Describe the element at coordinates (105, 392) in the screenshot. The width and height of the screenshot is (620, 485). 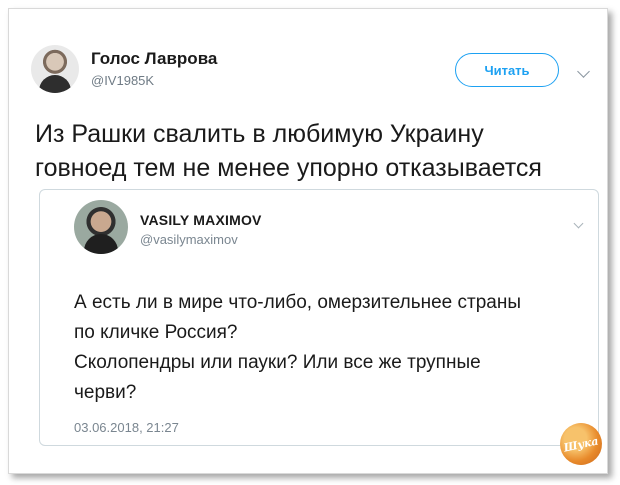
I see `quoted-text-line: черви?` at that location.